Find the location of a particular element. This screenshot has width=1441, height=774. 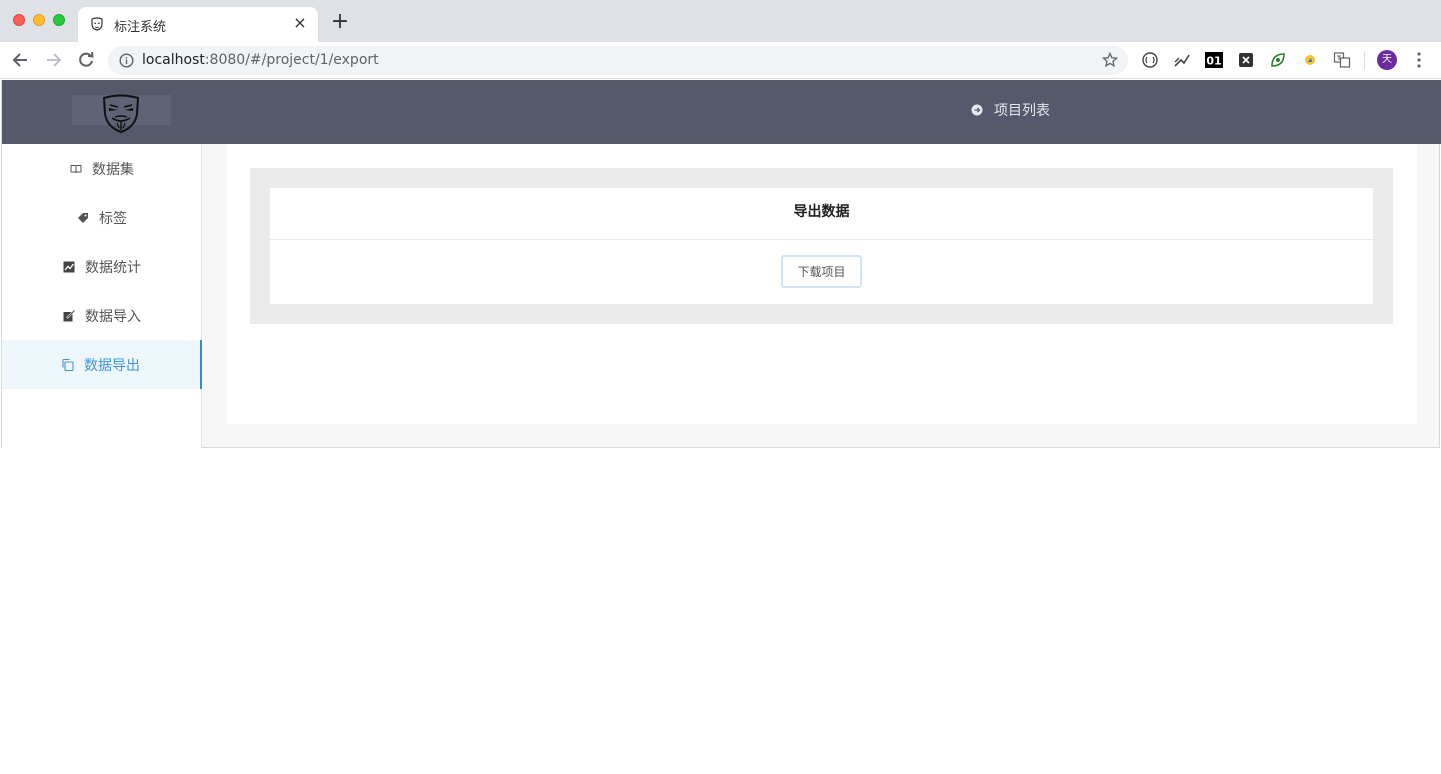

address-bar: localhost:8080/#/project/1/export is located at coordinates (618, 60).